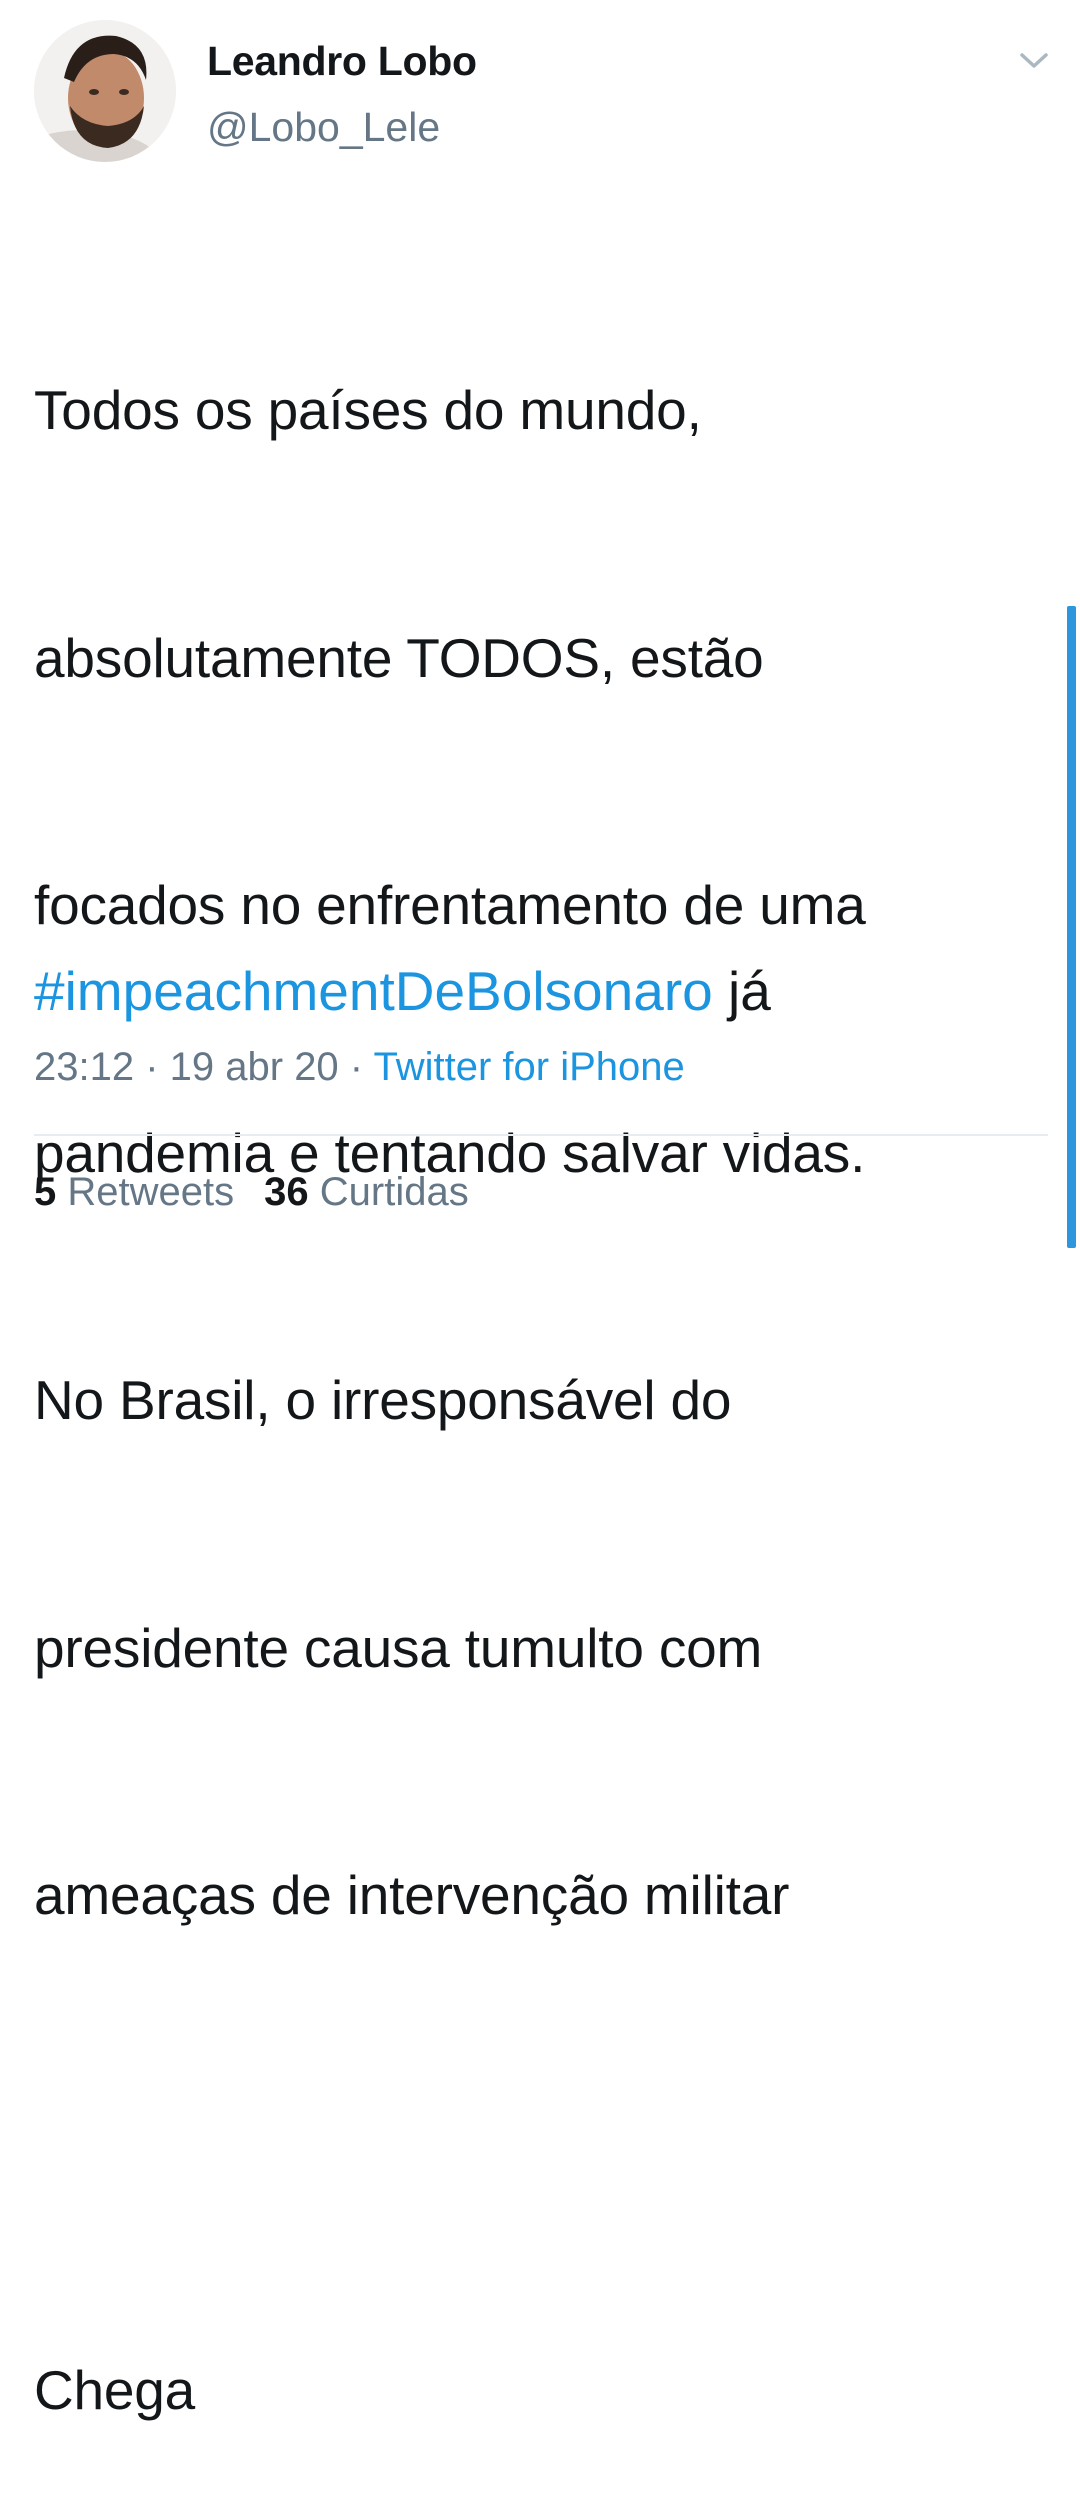 The image size is (1080, 2496). I want to click on tweet-line: presidente causa tumulto com, so click(398, 1647).